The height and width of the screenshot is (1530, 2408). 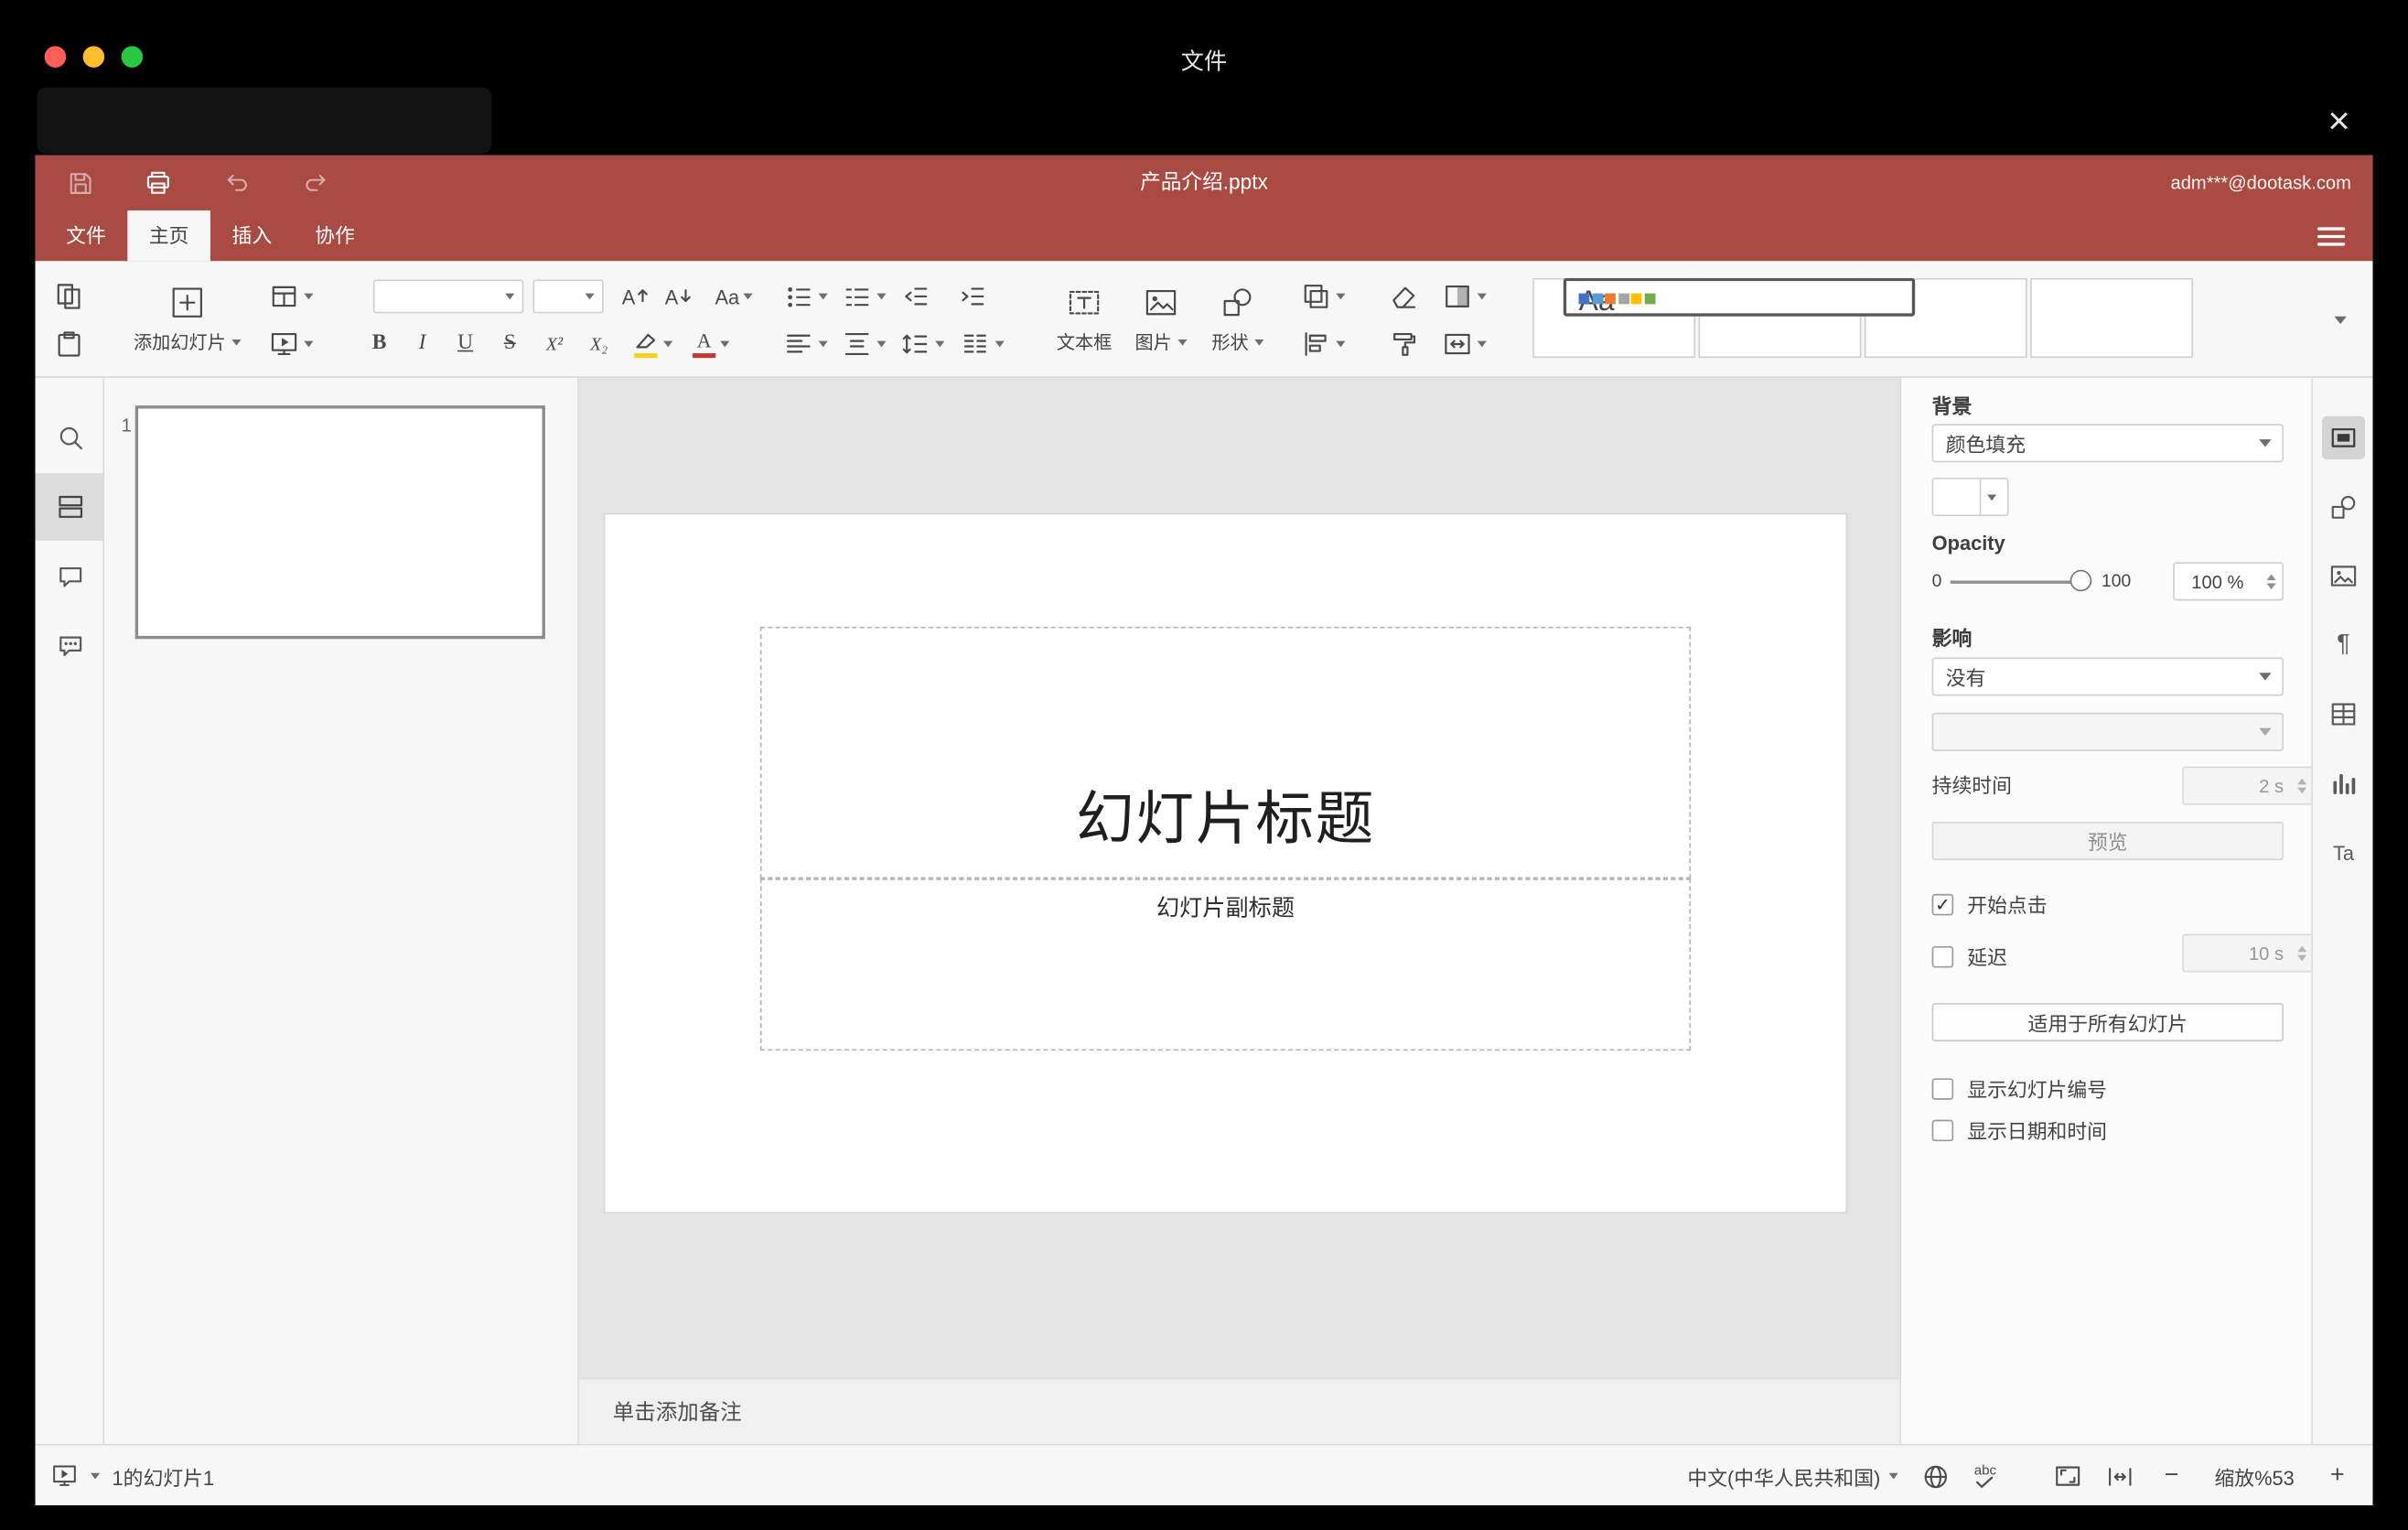 What do you see at coordinates (972, 296) in the screenshot?
I see `increase-indent-button` at bounding box center [972, 296].